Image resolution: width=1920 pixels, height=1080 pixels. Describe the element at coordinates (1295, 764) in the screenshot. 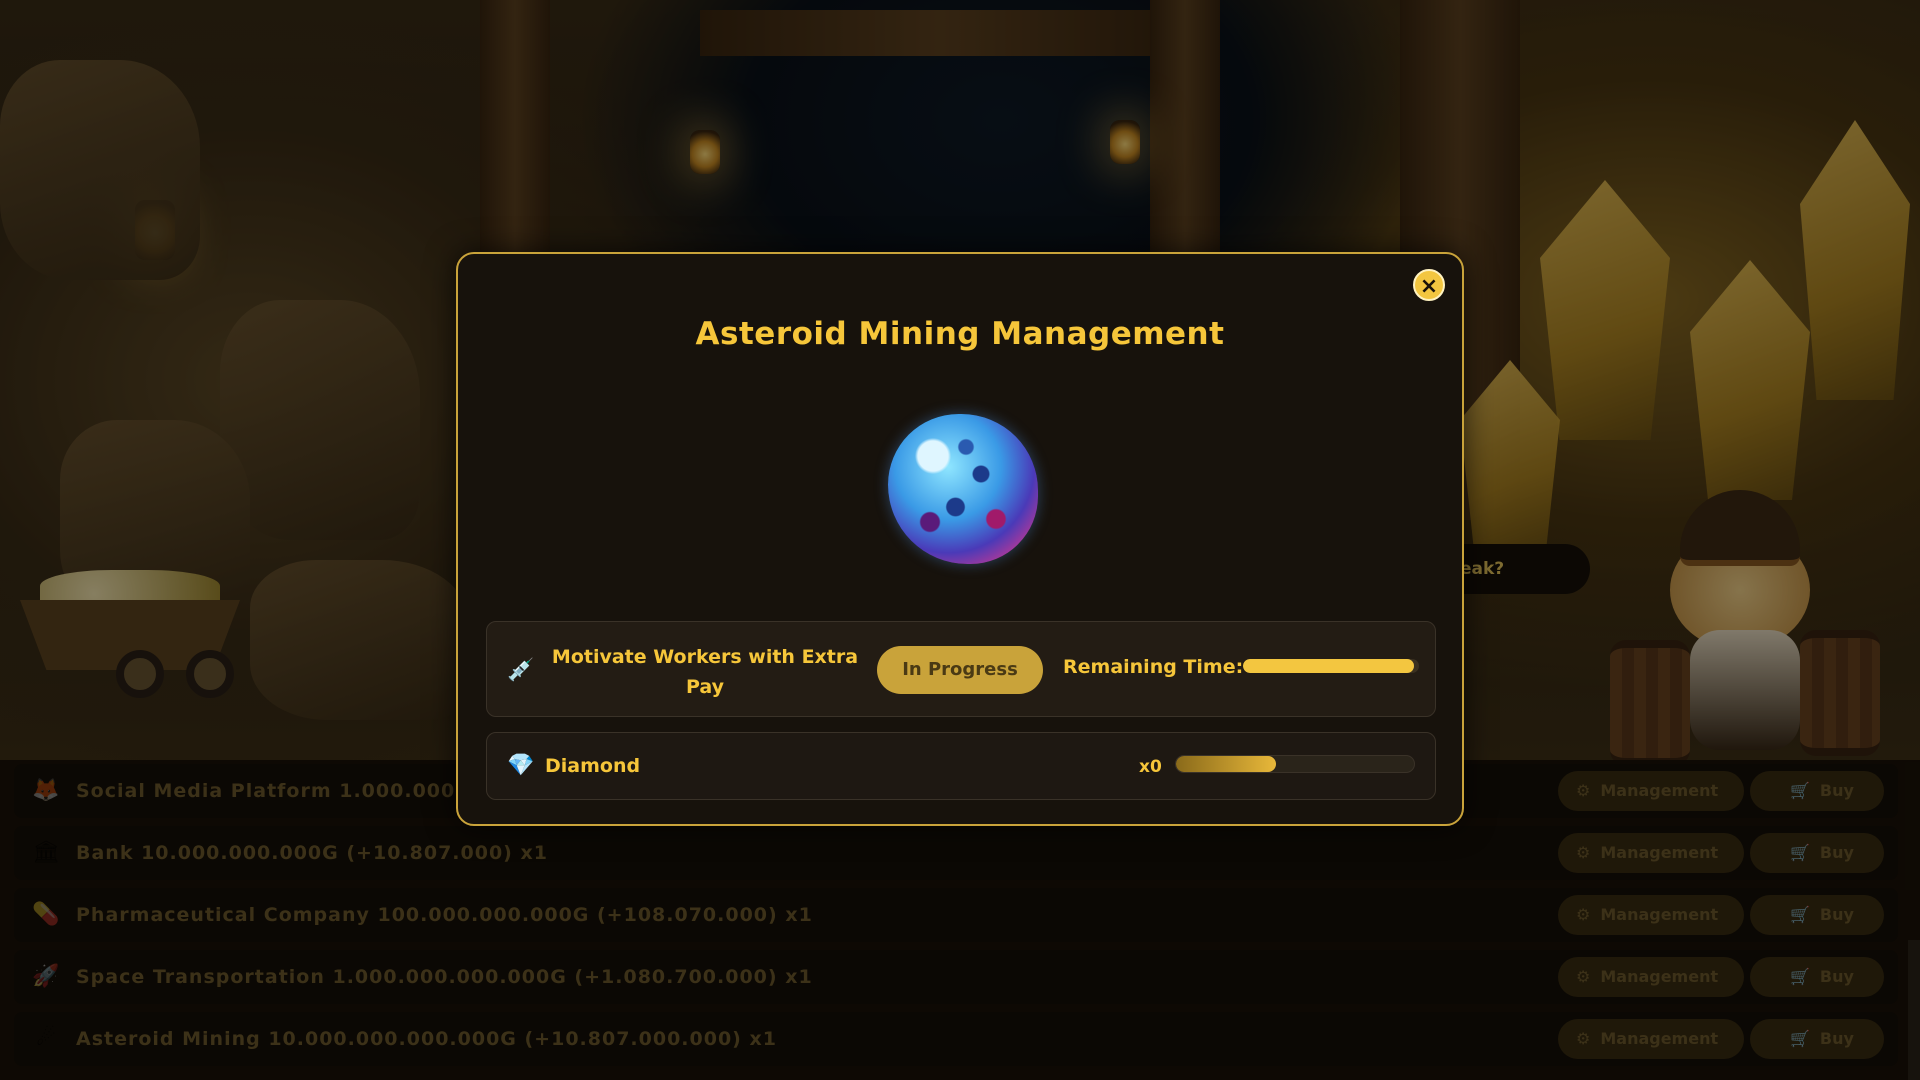

I see `resource-progress-bar` at that location.